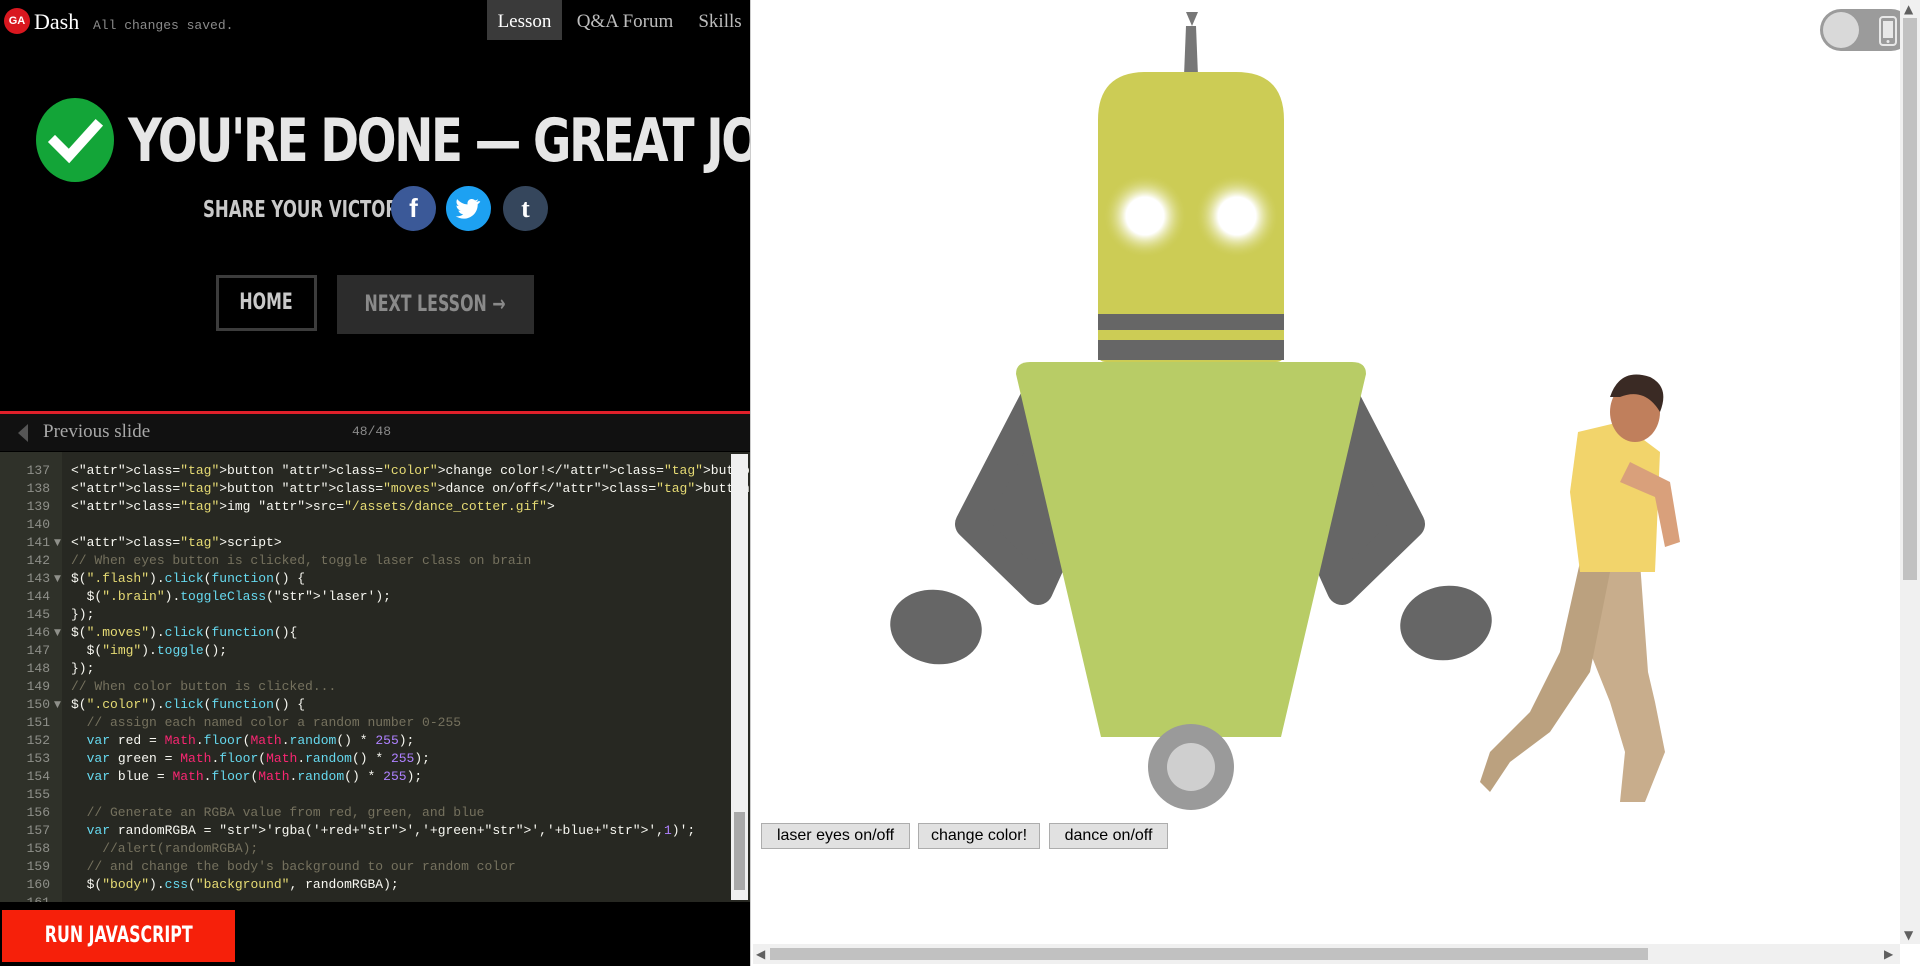 Image resolution: width=1920 pixels, height=966 pixels. What do you see at coordinates (309, 210) in the screenshot?
I see `share-label: SHARE YOUR VICTORY:` at bounding box center [309, 210].